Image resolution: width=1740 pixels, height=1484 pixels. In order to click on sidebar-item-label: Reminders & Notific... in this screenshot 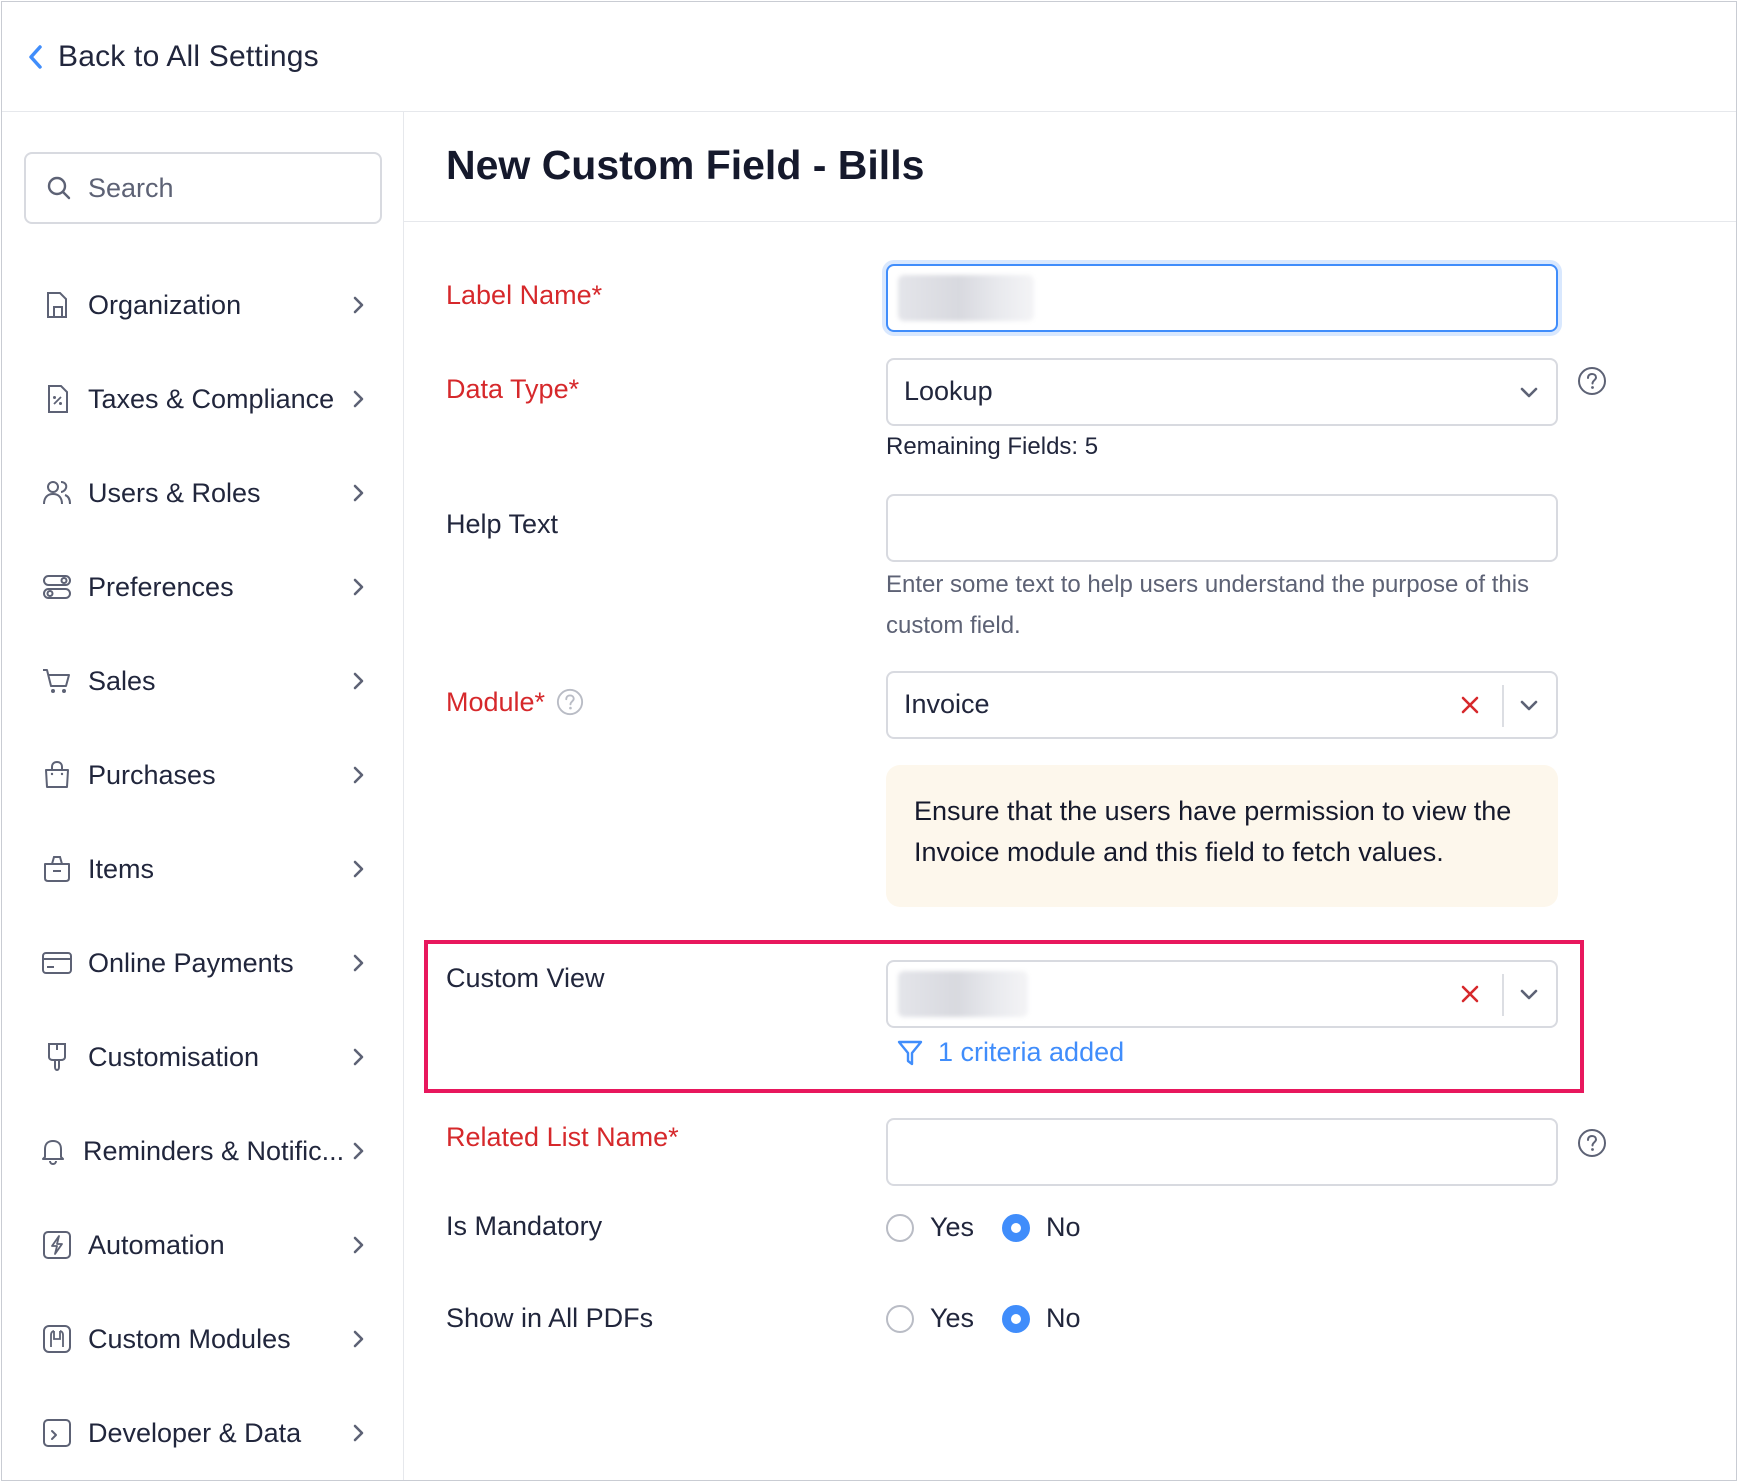, I will do `click(214, 1150)`.